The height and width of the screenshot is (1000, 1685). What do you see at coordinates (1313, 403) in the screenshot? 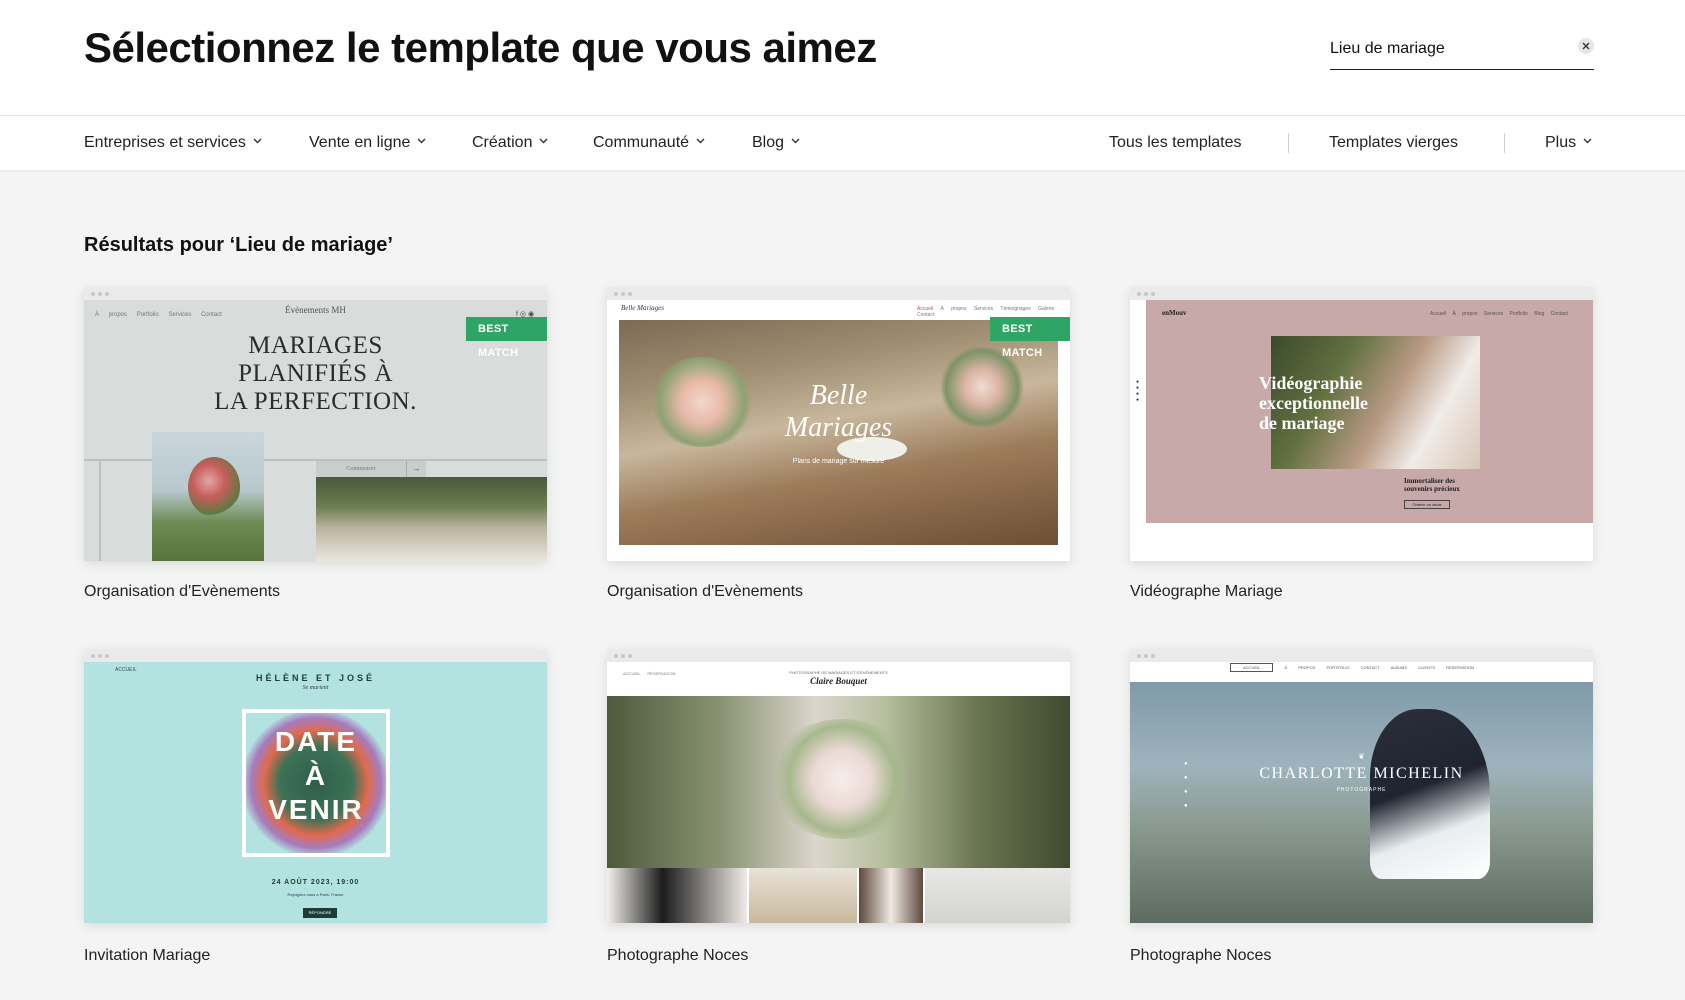
I see `preview-headline: Vidéographie exceptionnelle de mariage` at bounding box center [1313, 403].